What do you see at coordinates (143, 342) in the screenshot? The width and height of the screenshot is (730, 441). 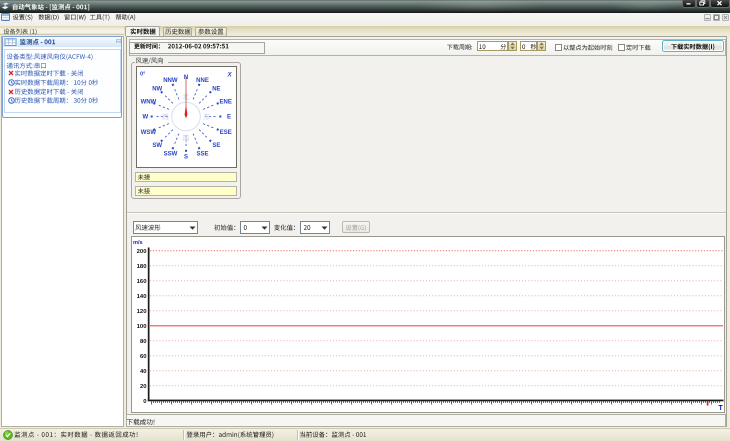 I see `svg-text: 80` at bounding box center [143, 342].